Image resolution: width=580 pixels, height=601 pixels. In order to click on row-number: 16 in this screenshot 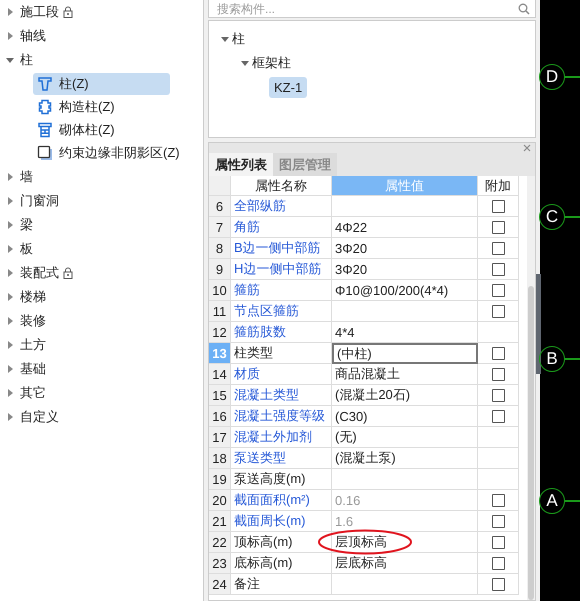, I will do `click(220, 416)`.